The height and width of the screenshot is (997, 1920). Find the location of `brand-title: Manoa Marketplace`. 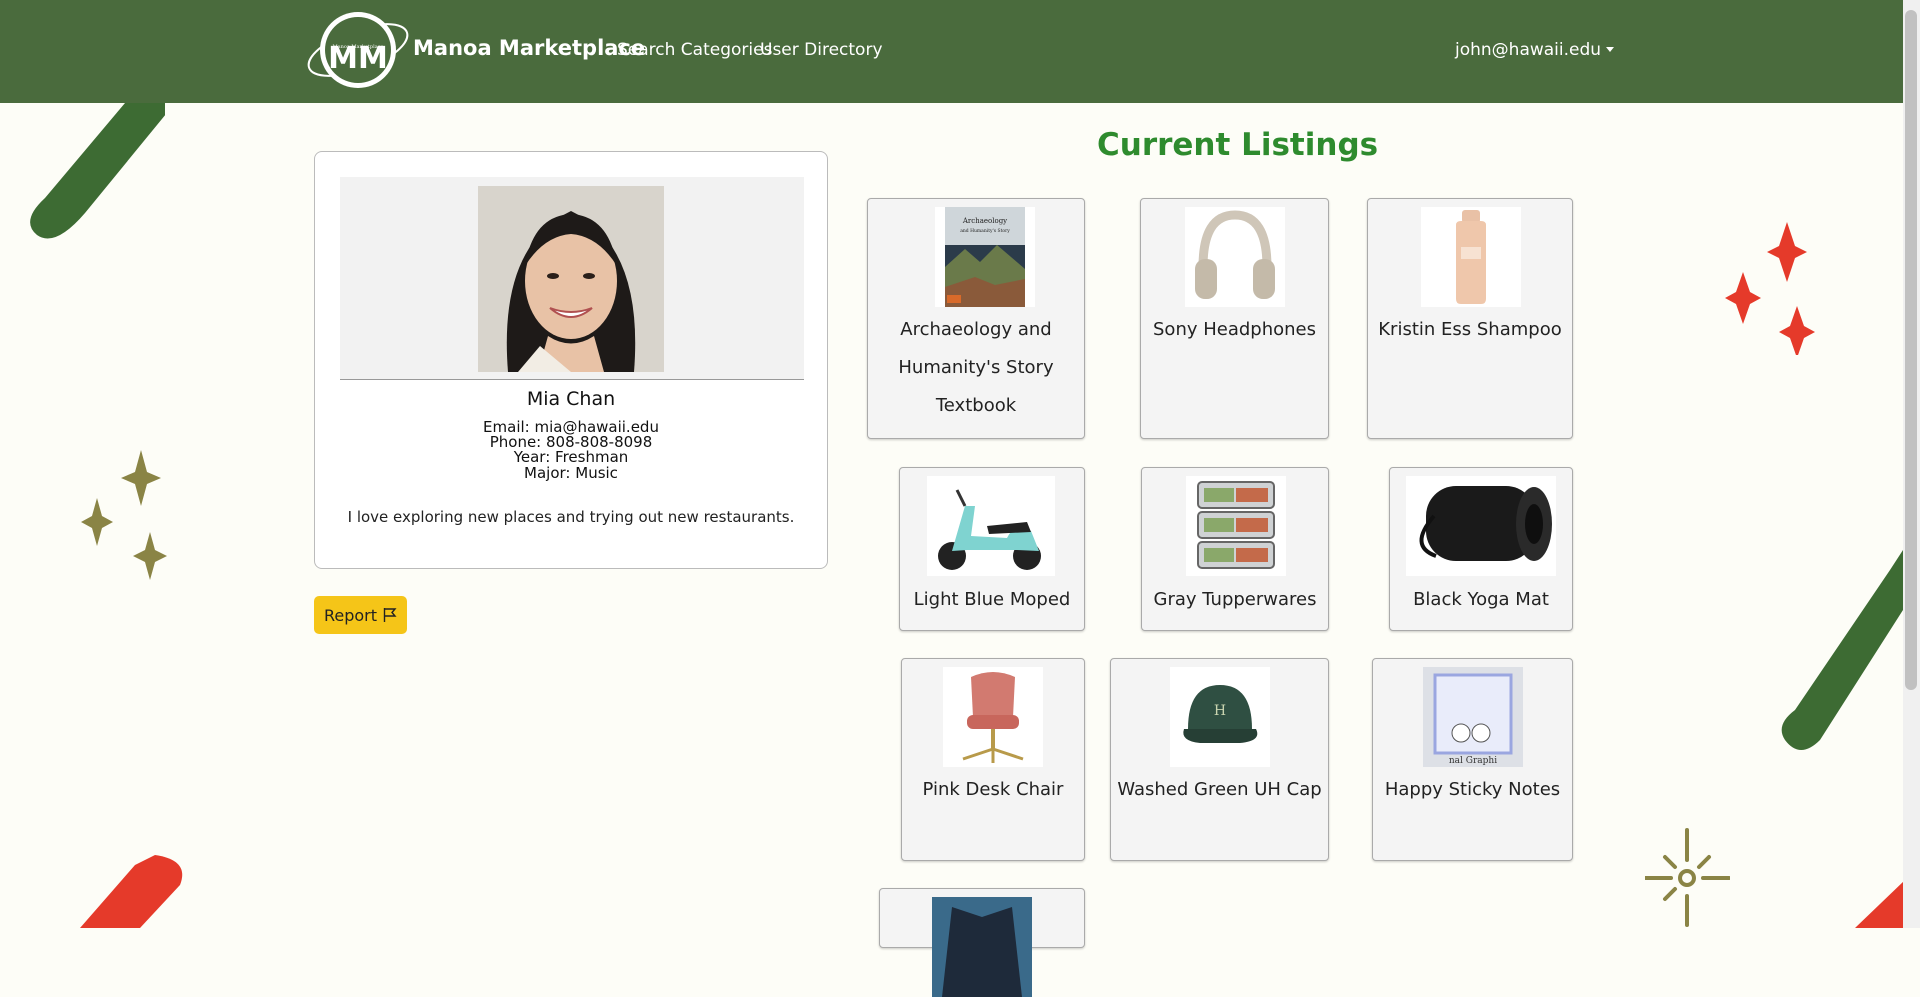

brand-title: Manoa Marketplace is located at coordinates (529, 48).